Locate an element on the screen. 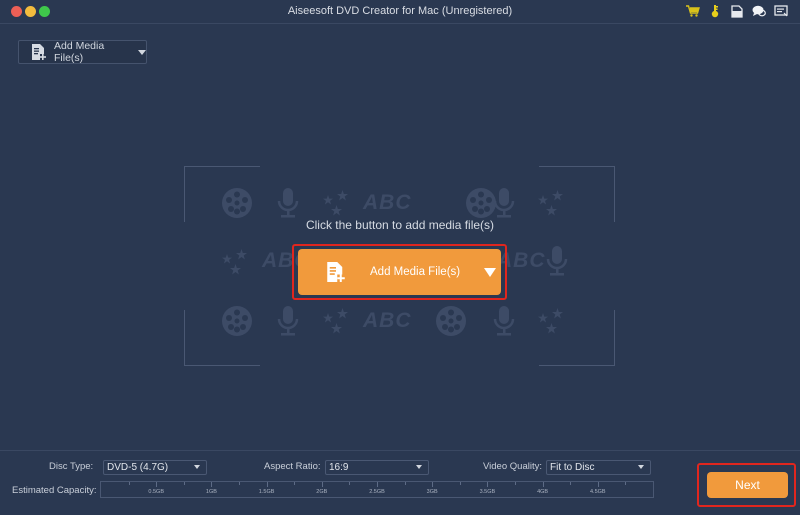  add-media-hint: Click the button to add media file(s) is located at coordinates (400, 225).